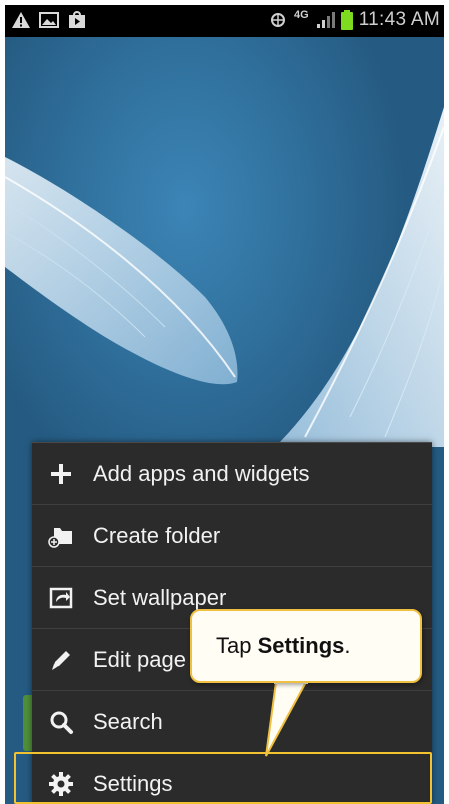 This screenshot has height=804, width=449. Describe the element at coordinates (232, 536) in the screenshot. I see `menu-item-create-folder: Create folder` at that location.